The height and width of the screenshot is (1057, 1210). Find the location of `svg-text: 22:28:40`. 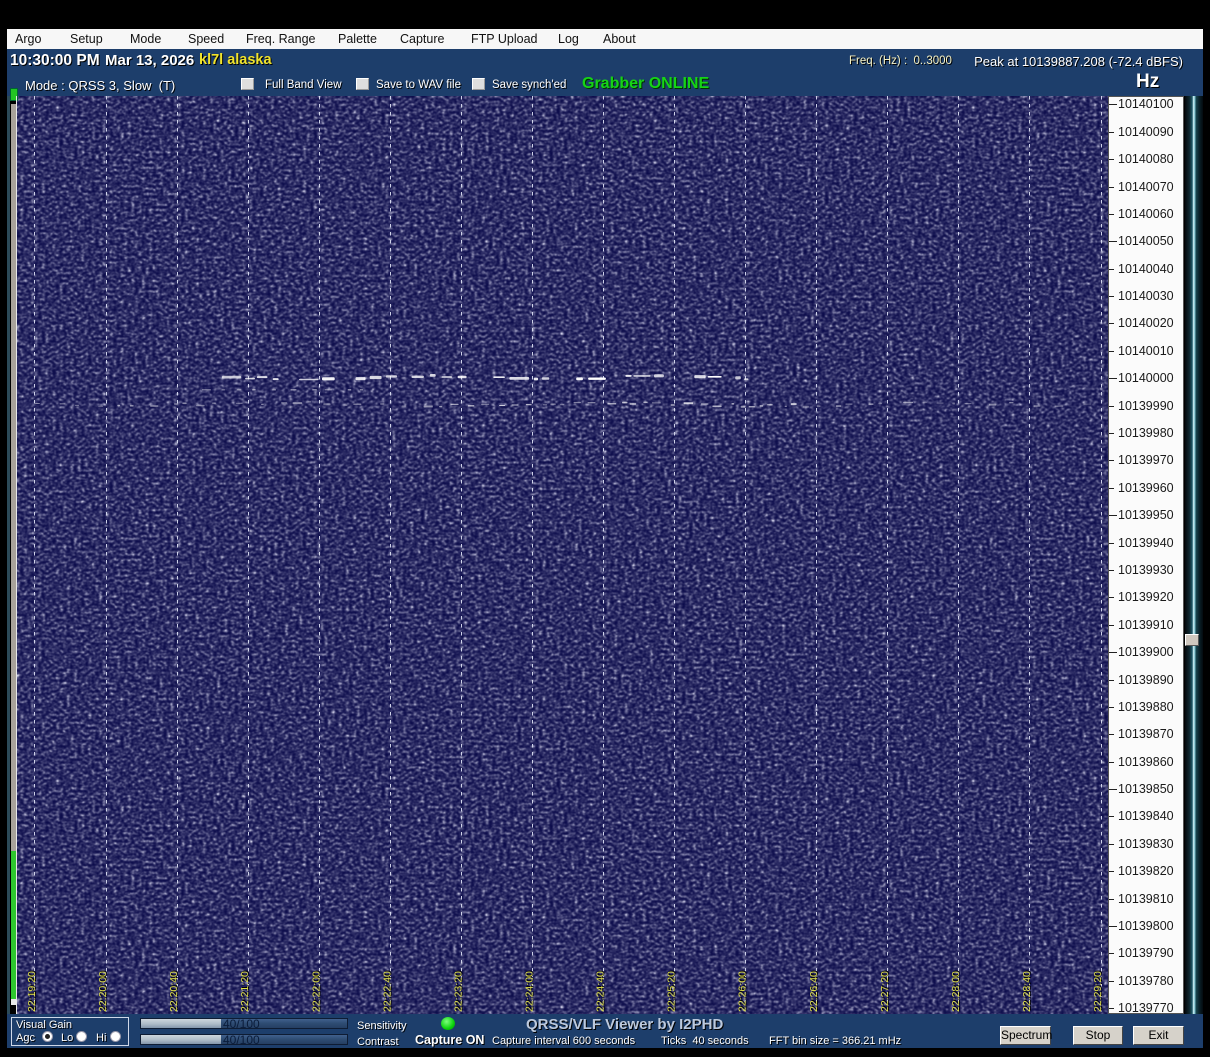

svg-text: 22:28:40 is located at coordinates (1027, 991).